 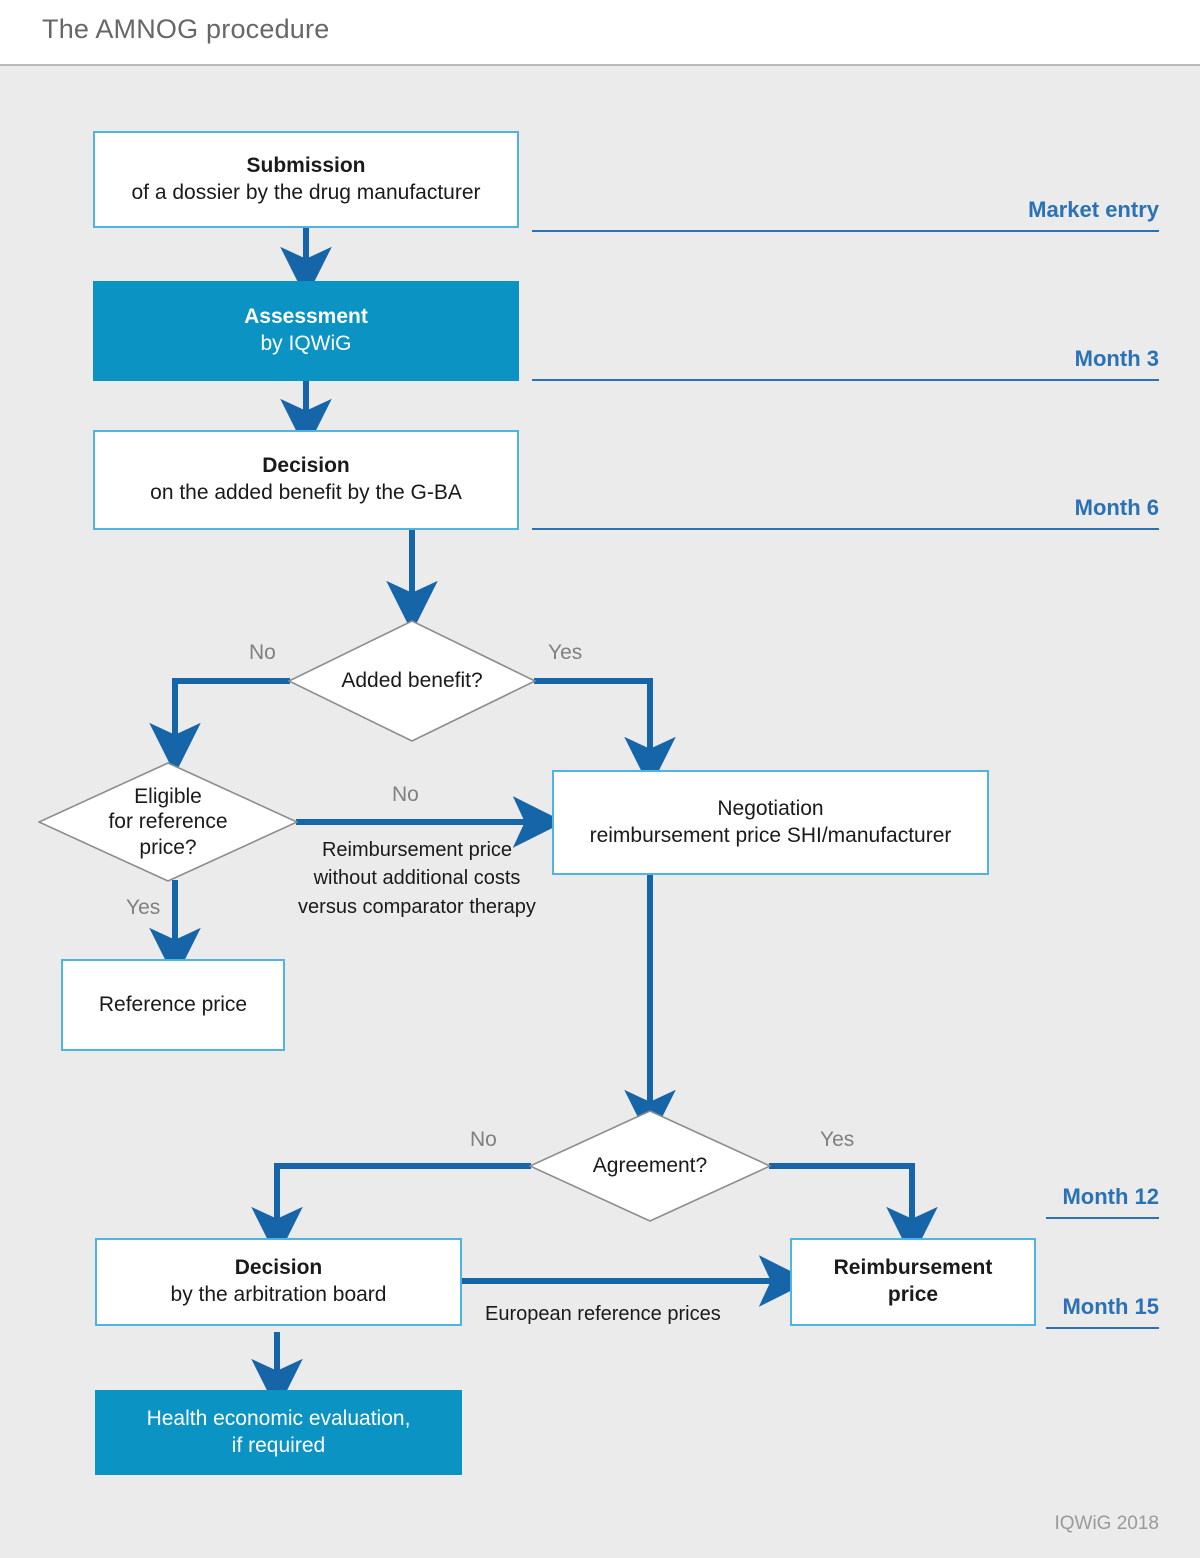 I want to click on edge-note-line-3: versus comparator therapy, so click(x=417, y=906).